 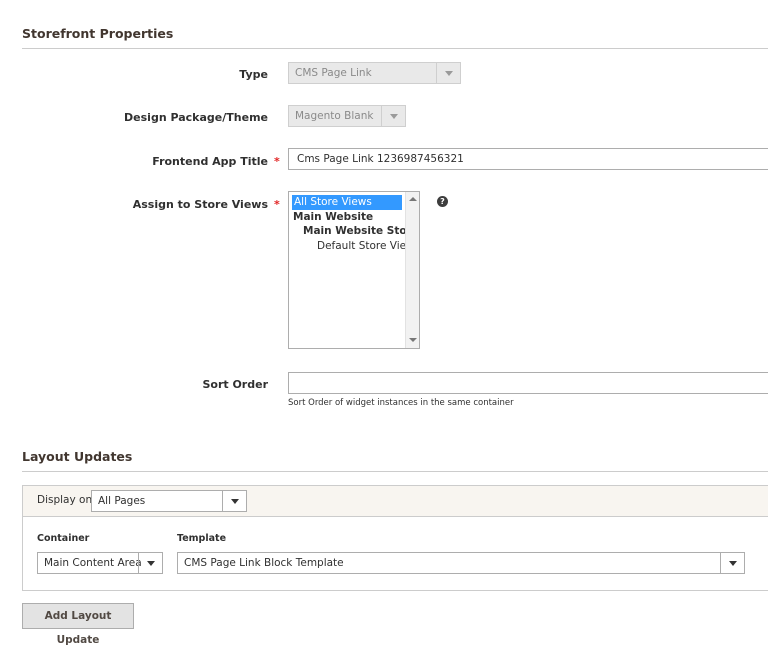 I want to click on frontend-title-label: Frontend App Title, so click(x=210, y=161).